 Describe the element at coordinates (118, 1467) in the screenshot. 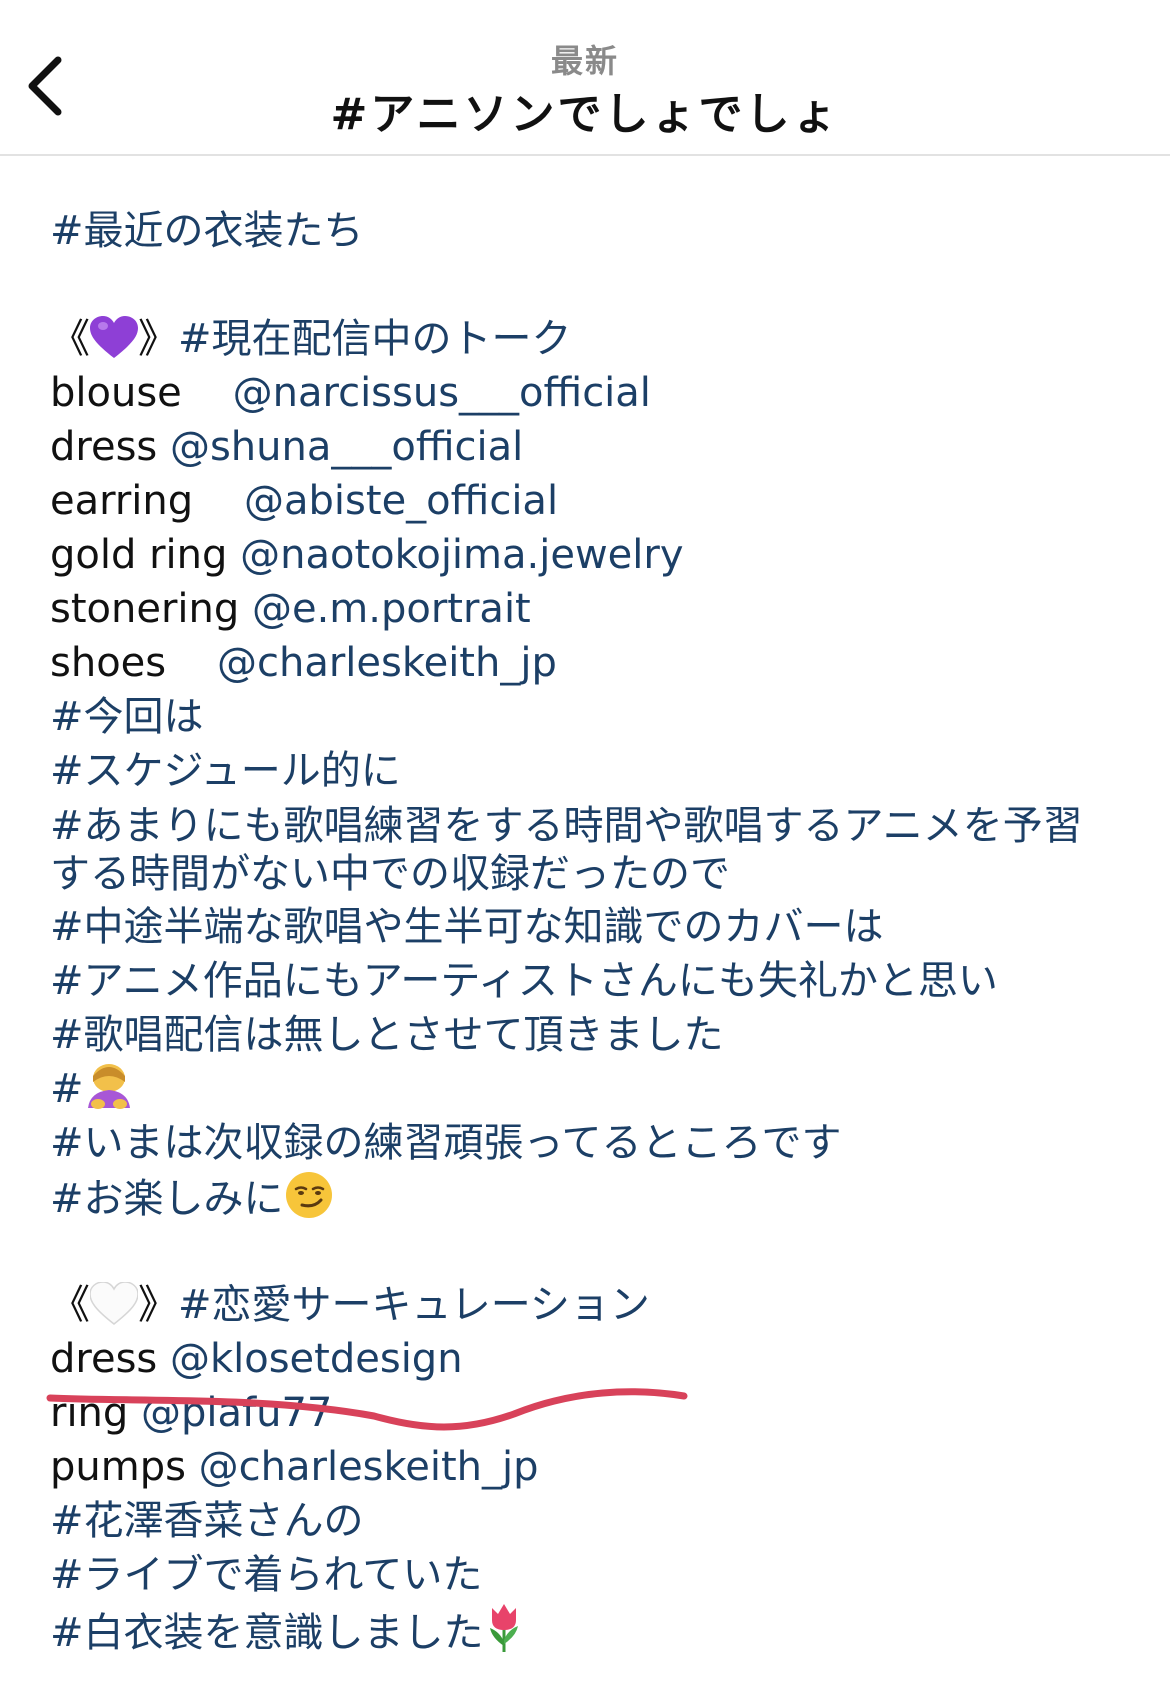

I see `credit-item: pumps` at that location.